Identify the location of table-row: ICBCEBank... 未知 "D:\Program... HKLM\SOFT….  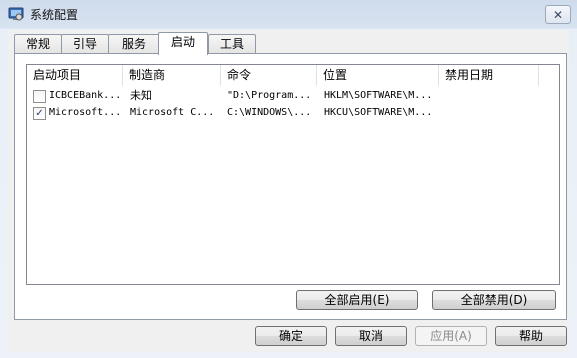
(293, 96).